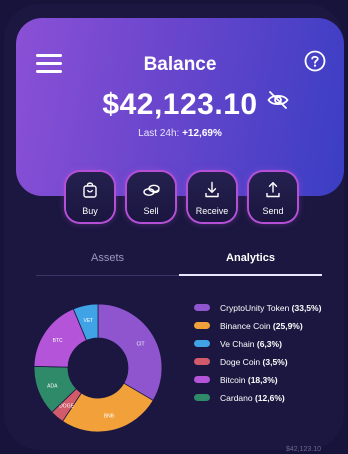 This screenshot has height=454, width=348. I want to click on hide-balance-eye-icon, so click(278, 100).